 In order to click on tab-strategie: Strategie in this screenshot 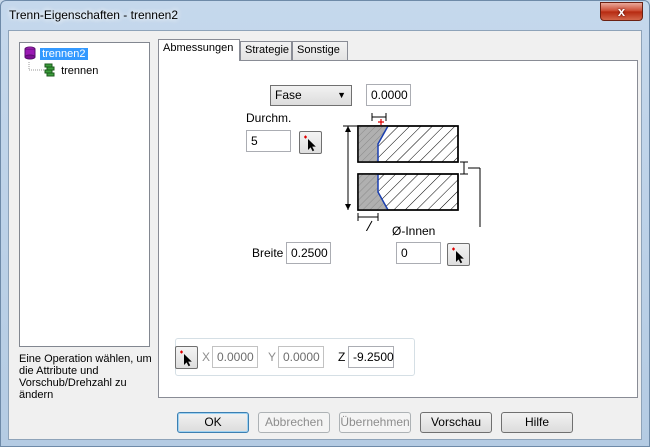, I will do `click(266, 50)`.